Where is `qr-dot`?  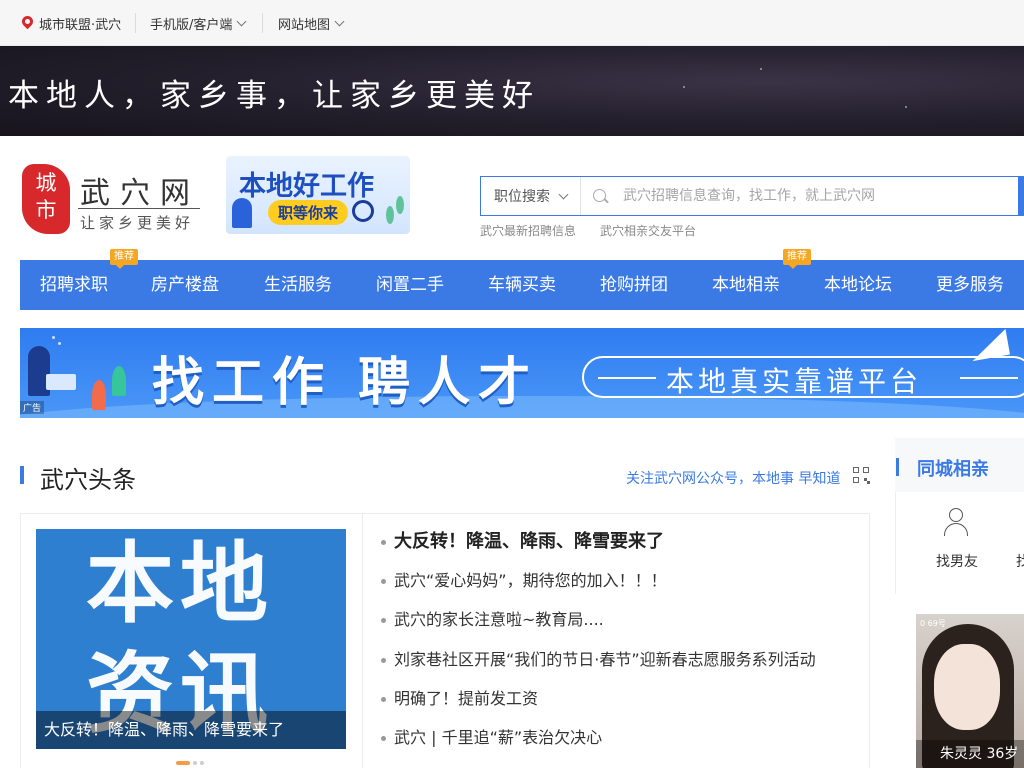 qr-dot is located at coordinates (868, 482).